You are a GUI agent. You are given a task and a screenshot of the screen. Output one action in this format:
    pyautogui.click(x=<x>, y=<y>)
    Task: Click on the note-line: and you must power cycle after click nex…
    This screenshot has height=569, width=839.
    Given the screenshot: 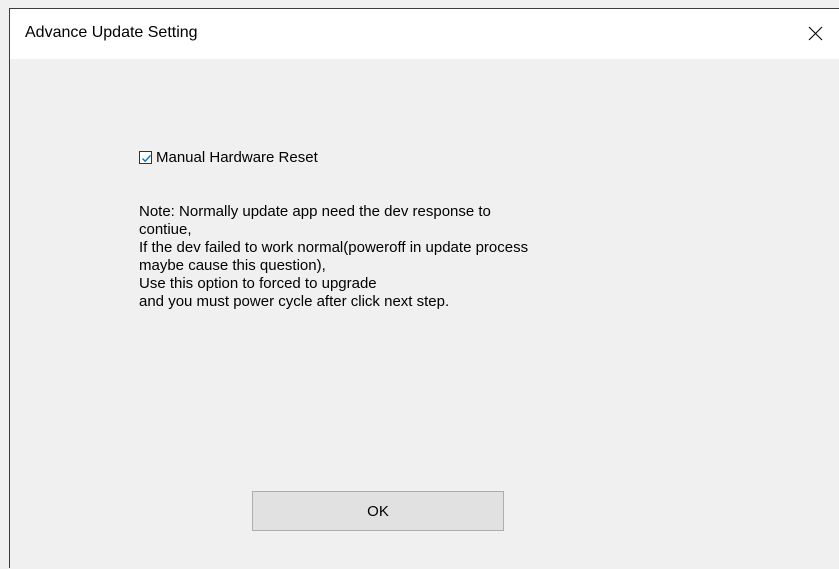 What is the action you would take?
    pyautogui.click(x=294, y=301)
    